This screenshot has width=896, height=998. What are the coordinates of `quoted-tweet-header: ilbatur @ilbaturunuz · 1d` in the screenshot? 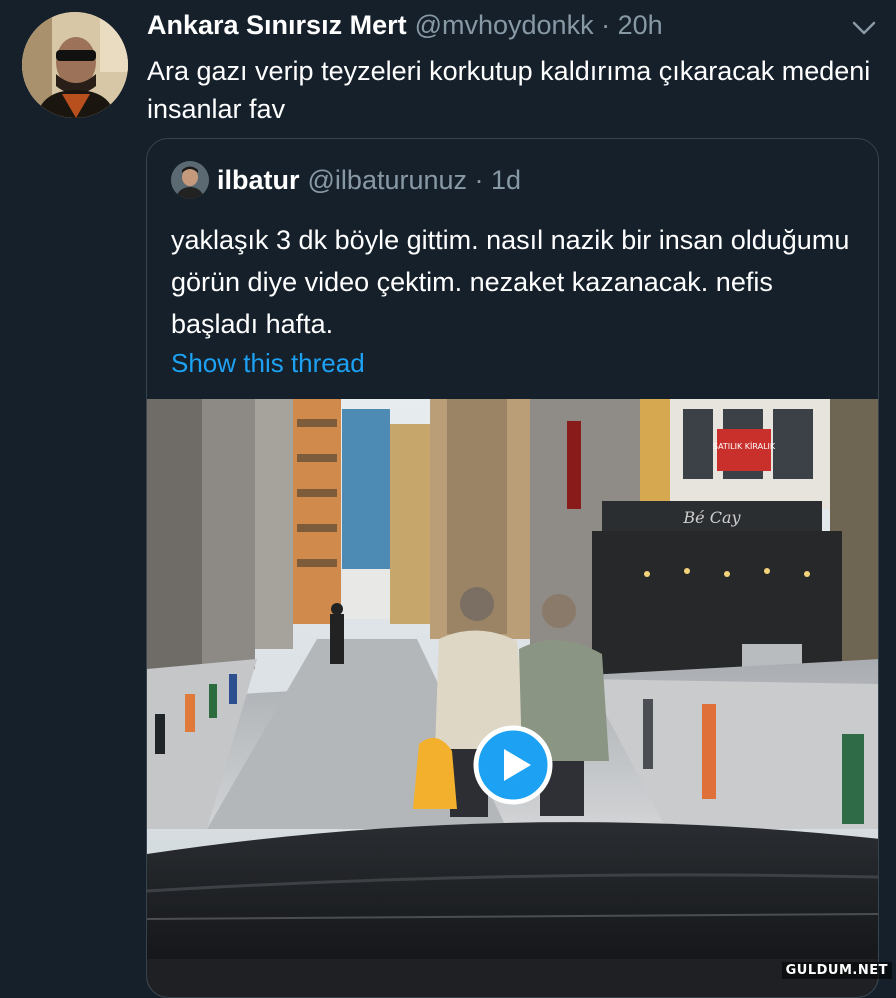 It's located at (369, 180).